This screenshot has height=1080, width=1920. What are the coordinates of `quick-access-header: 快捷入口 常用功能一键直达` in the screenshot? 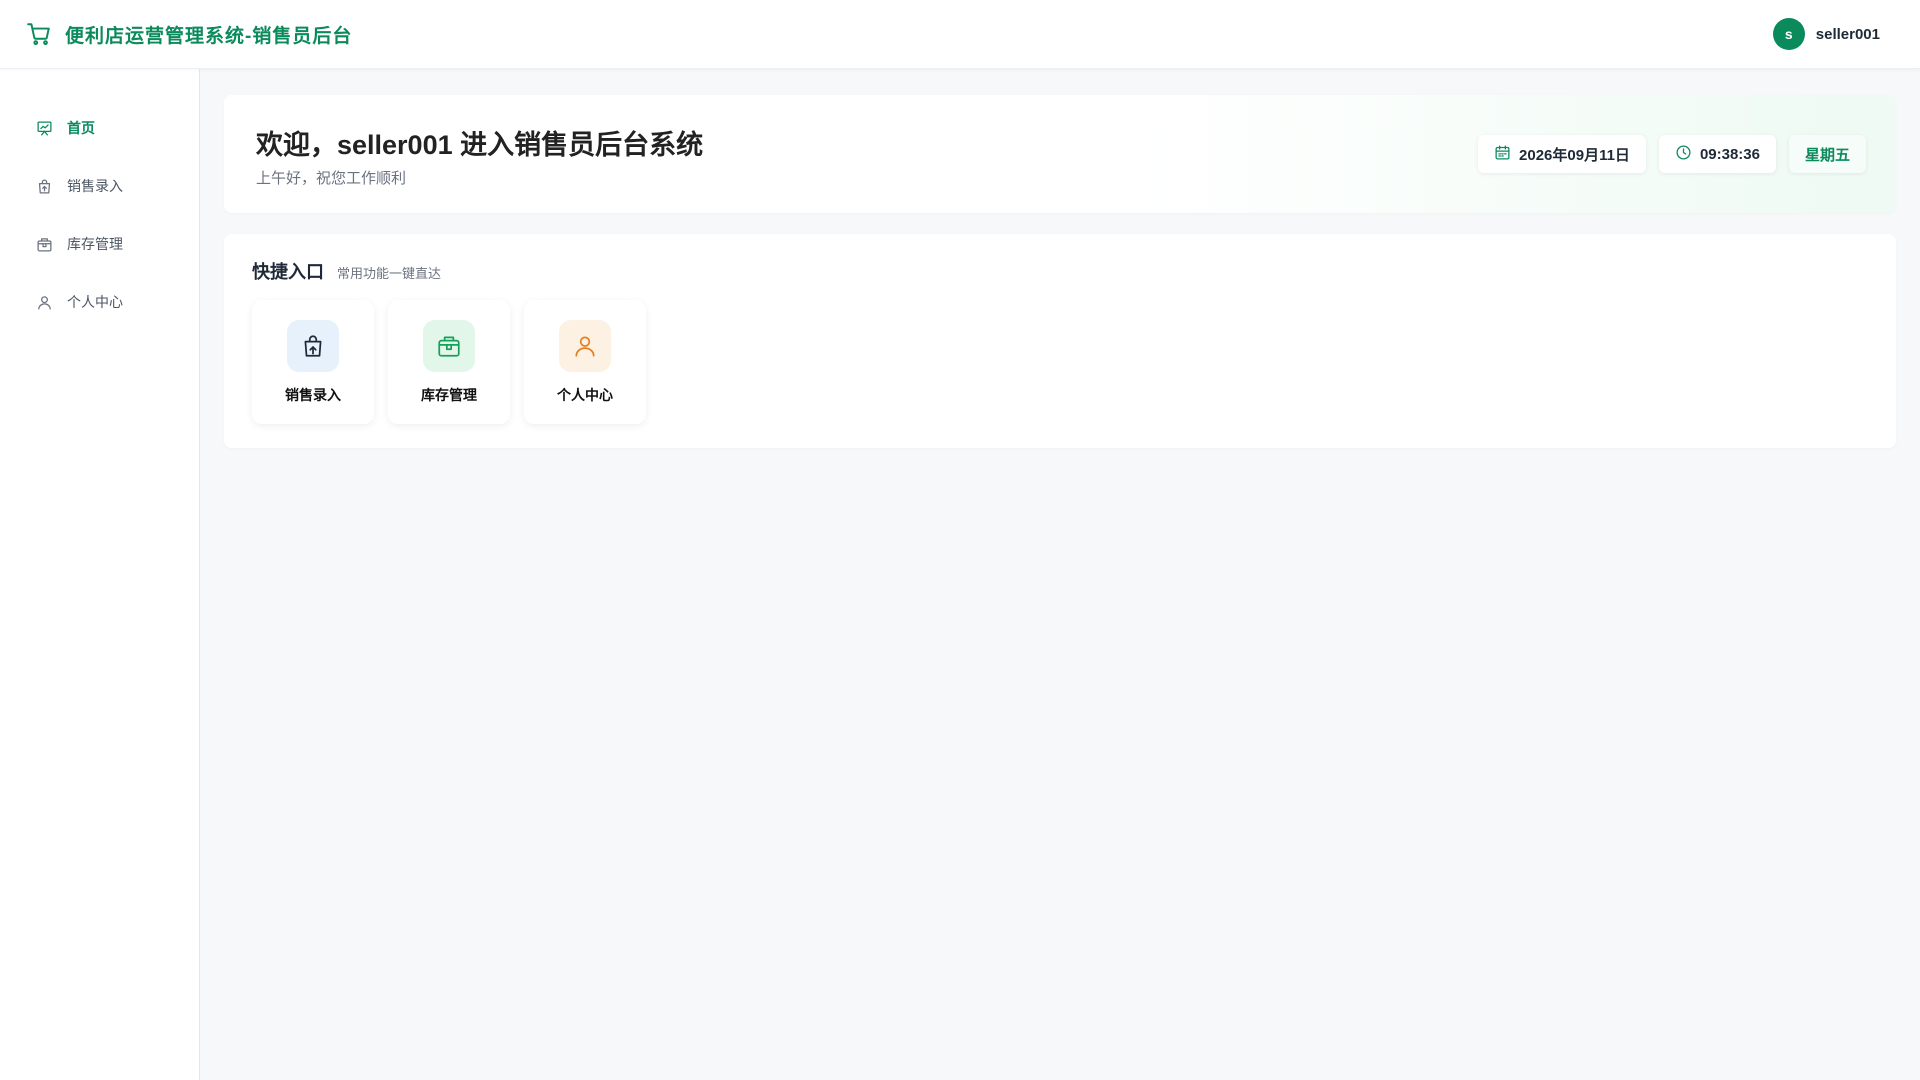 It's located at (346, 271).